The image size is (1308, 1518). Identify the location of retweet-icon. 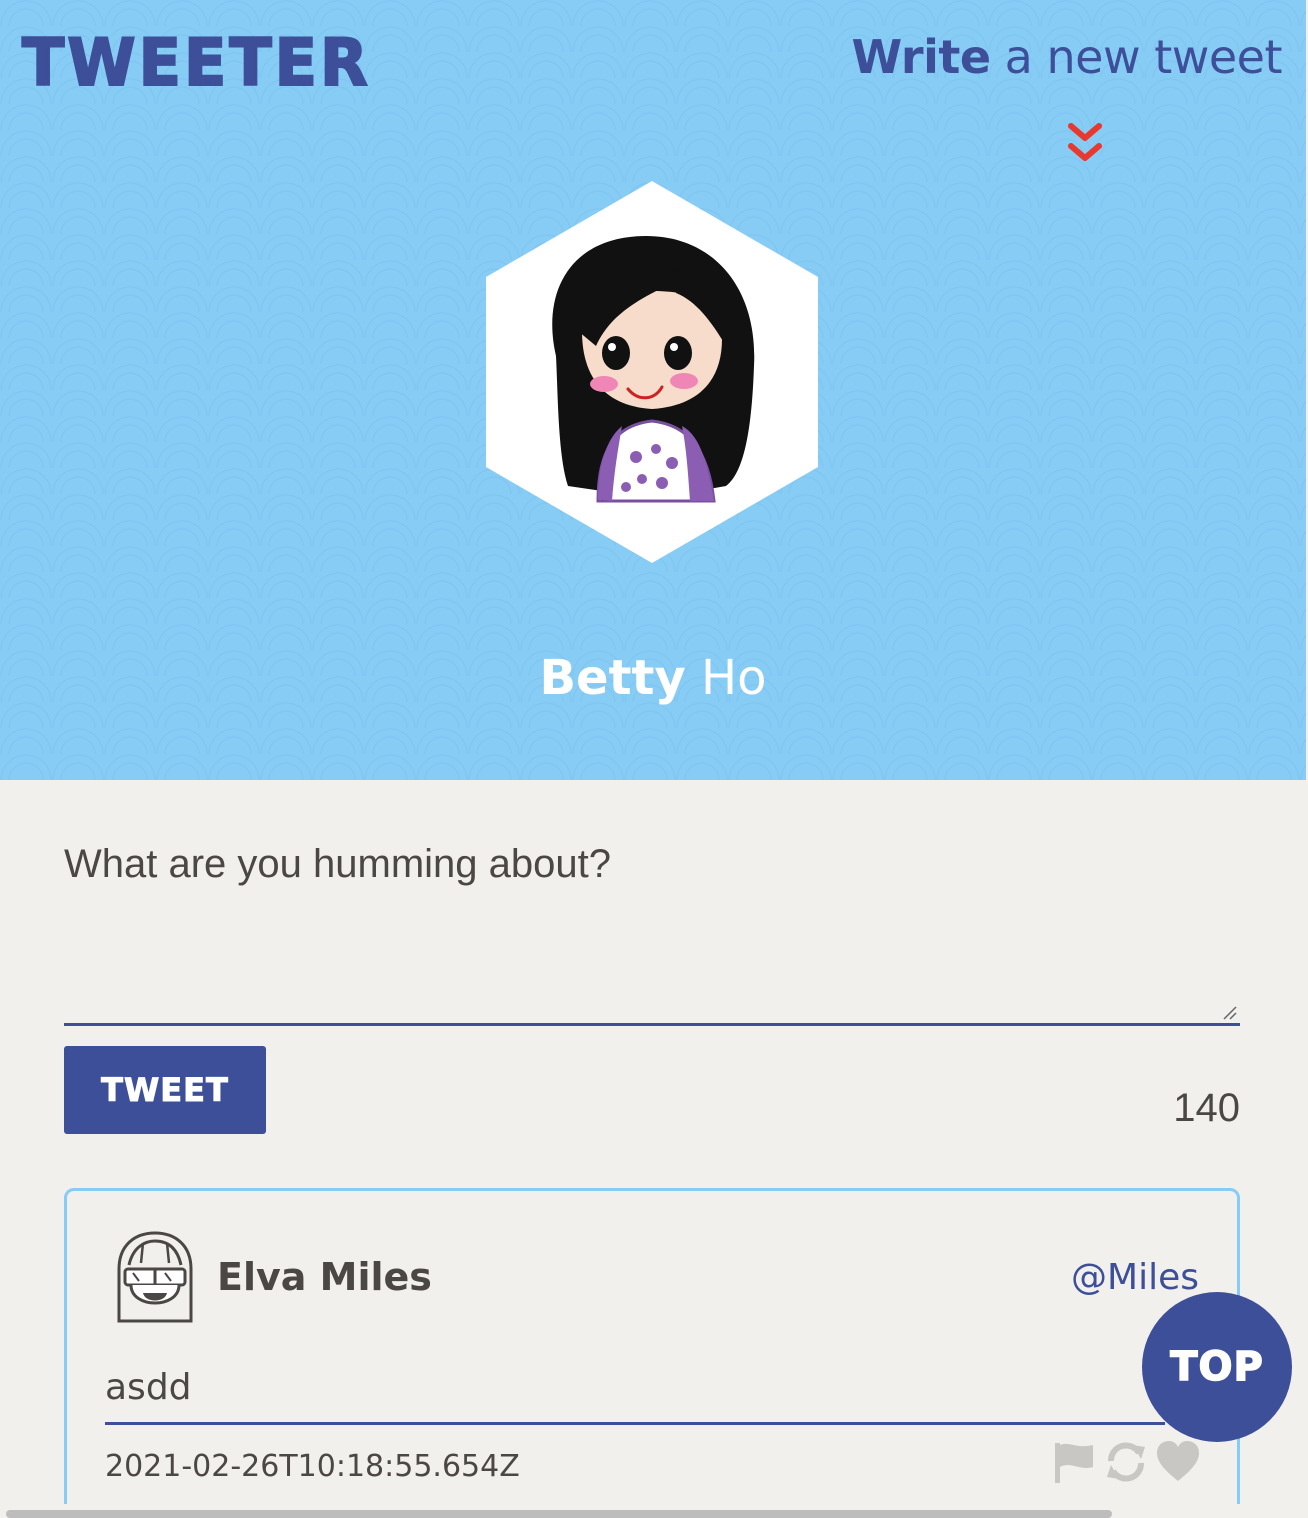
(1126, 1462).